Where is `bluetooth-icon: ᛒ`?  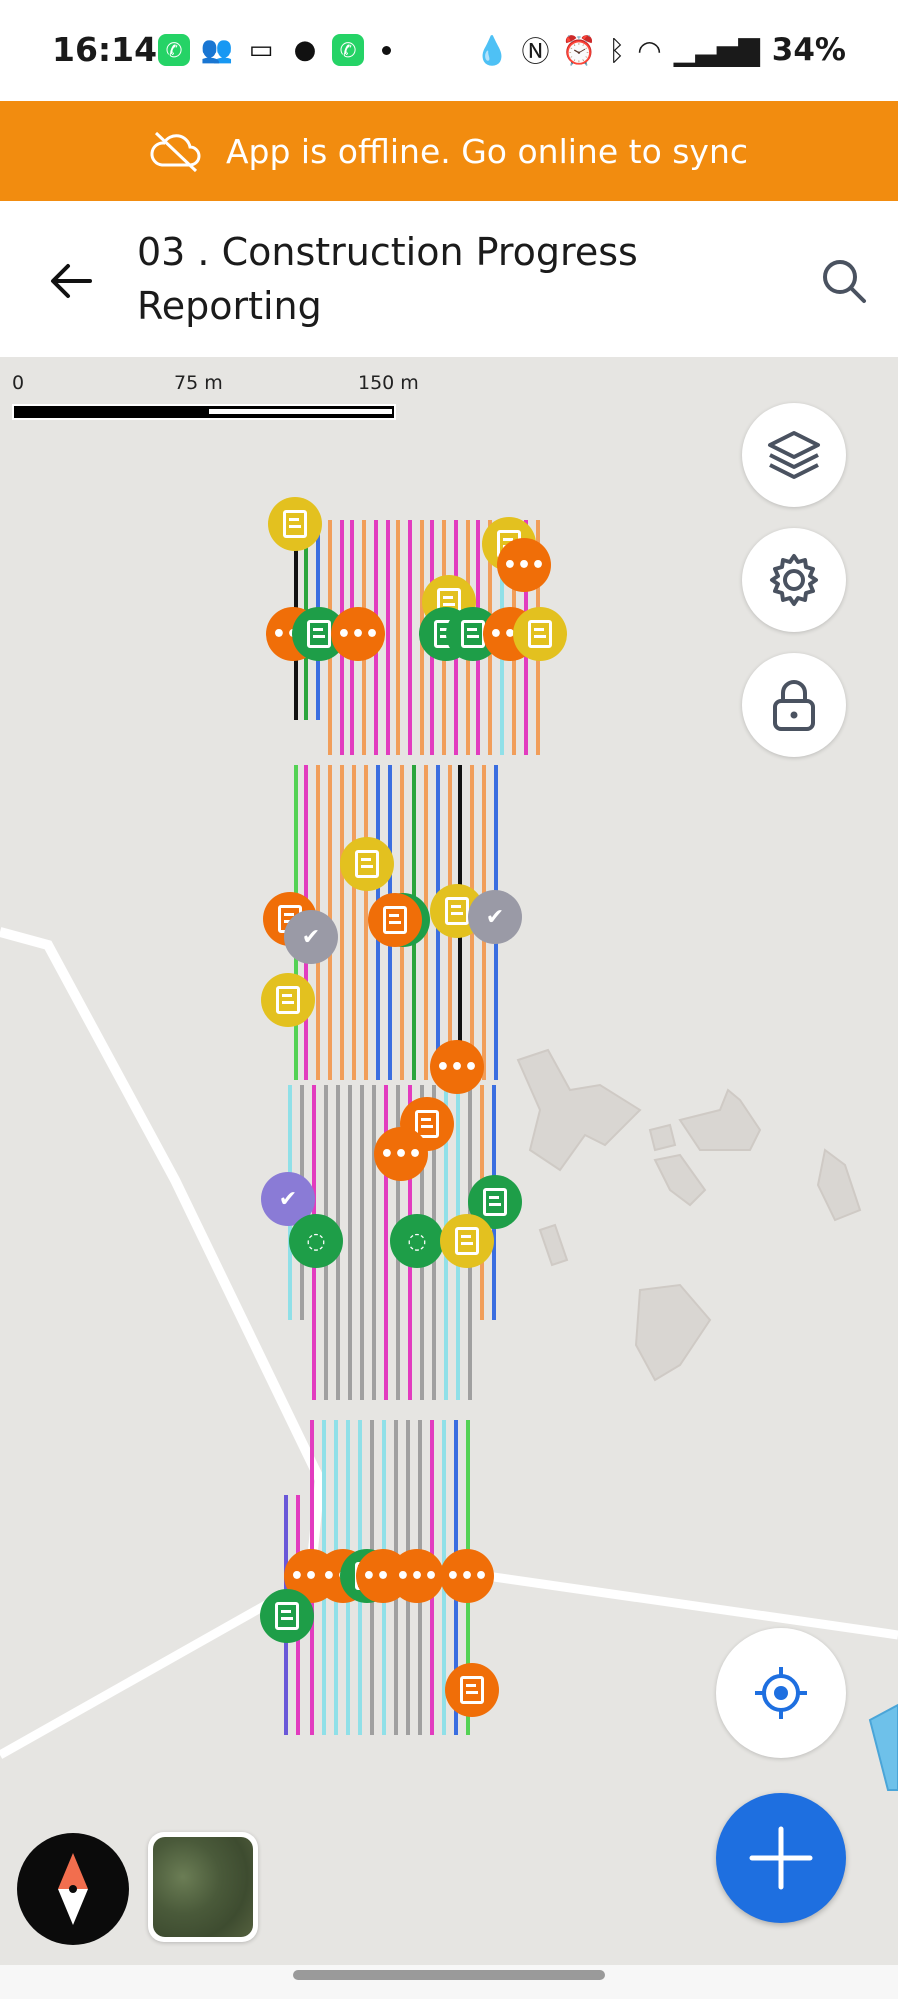 bluetooth-icon: ᛒ is located at coordinates (617, 50).